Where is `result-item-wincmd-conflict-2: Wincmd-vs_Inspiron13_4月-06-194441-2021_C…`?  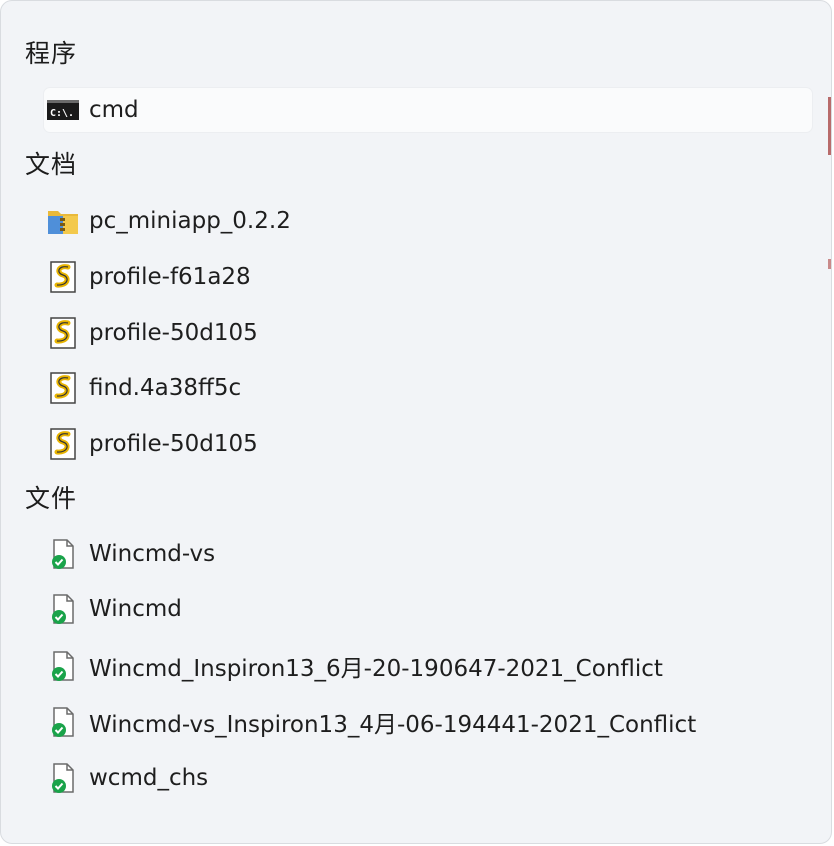
result-item-wincmd-conflict-2: Wincmd-vs_Inspiron13_4月-06-194441-2021_C… is located at coordinates (428, 722).